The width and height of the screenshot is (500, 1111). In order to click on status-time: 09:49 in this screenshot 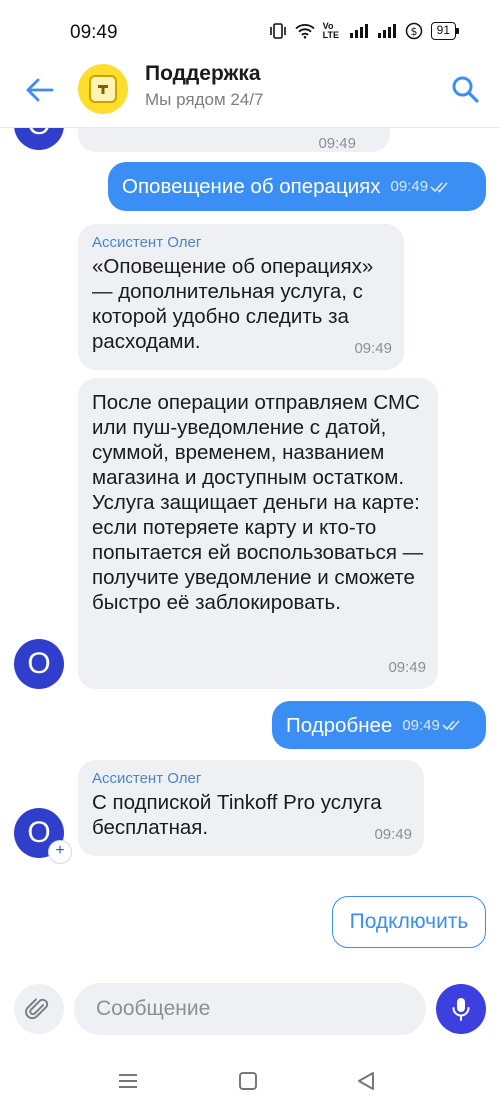, I will do `click(94, 32)`.